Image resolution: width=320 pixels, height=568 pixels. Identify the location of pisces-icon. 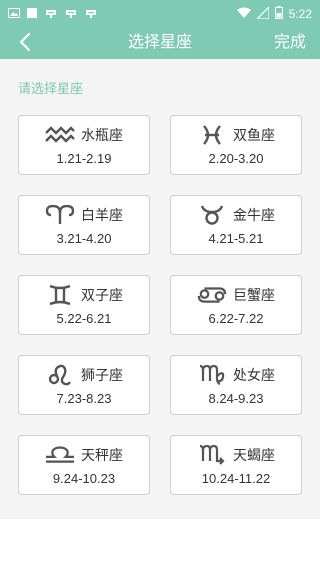
(212, 135).